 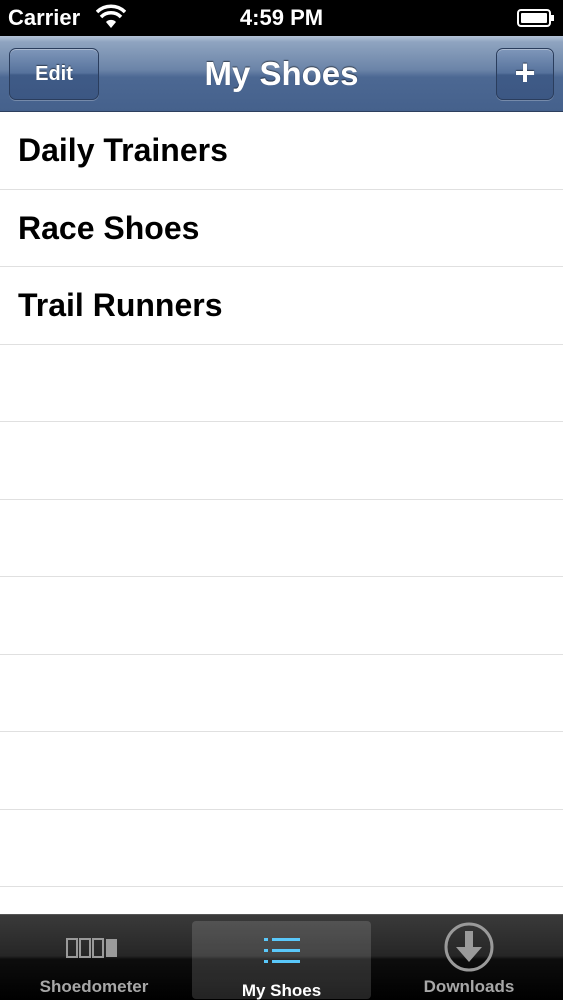 What do you see at coordinates (91, 948) in the screenshot?
I see `odometer-icon` at bounding box center [91, 948].